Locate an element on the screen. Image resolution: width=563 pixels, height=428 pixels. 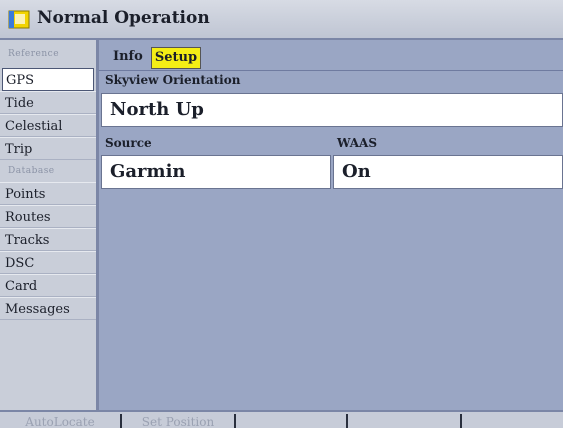
page-title: Normal Operation is located at coordinates (123, 18).